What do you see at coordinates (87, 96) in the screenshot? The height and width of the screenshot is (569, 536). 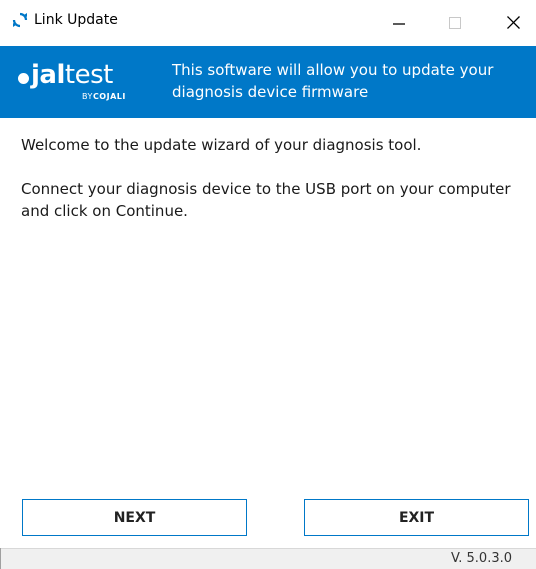 I see `logo-byline-prefix: BY` at bounding box center [87, 96].